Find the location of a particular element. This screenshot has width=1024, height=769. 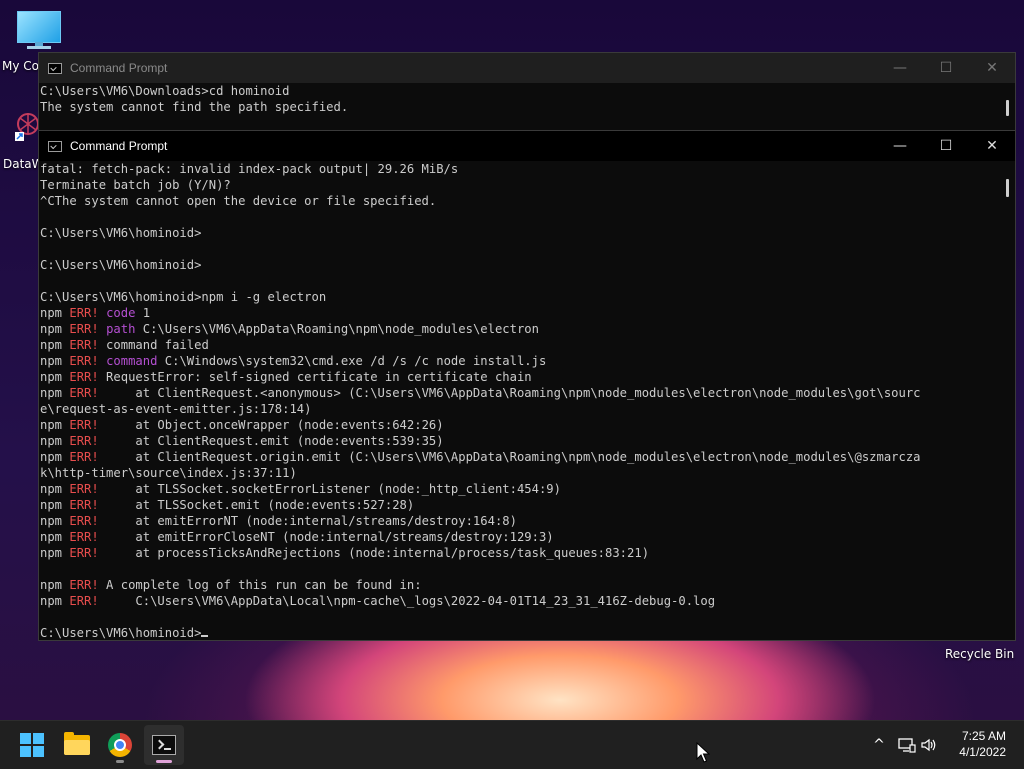

folder-icon is located at coordinates (77, 743).